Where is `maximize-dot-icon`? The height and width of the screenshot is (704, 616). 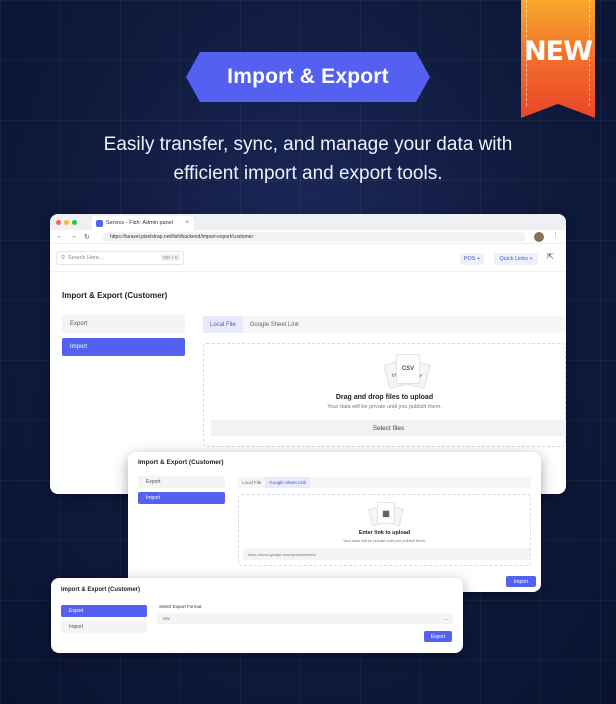
maximize-dot-icon is located at coordinates (74, 222).